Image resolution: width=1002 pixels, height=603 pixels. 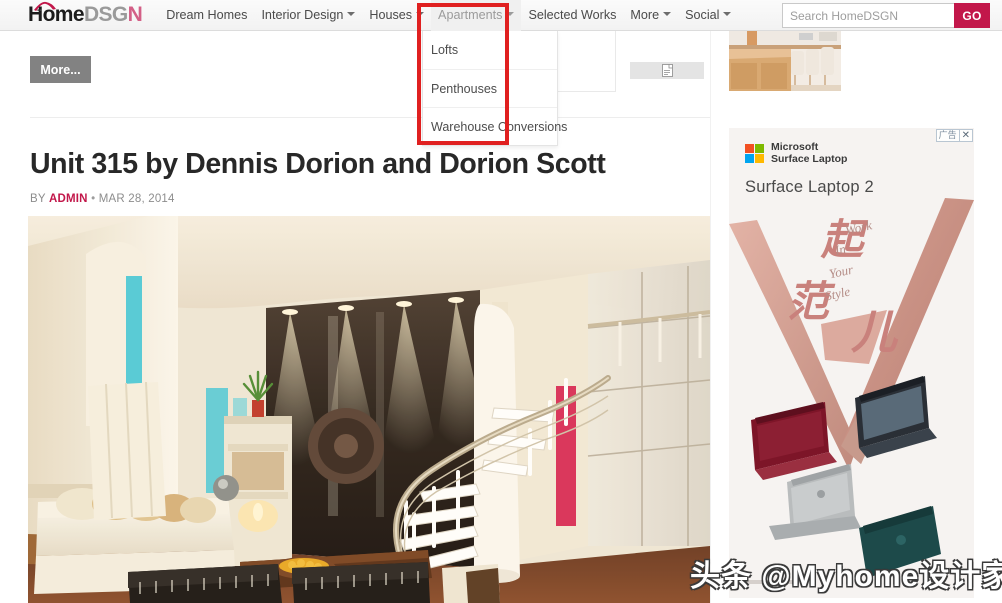 What do you see at coordinates (68, 199) in the screenshot?
I see `article-author: ADMIN` at bounding box center [68, 199].